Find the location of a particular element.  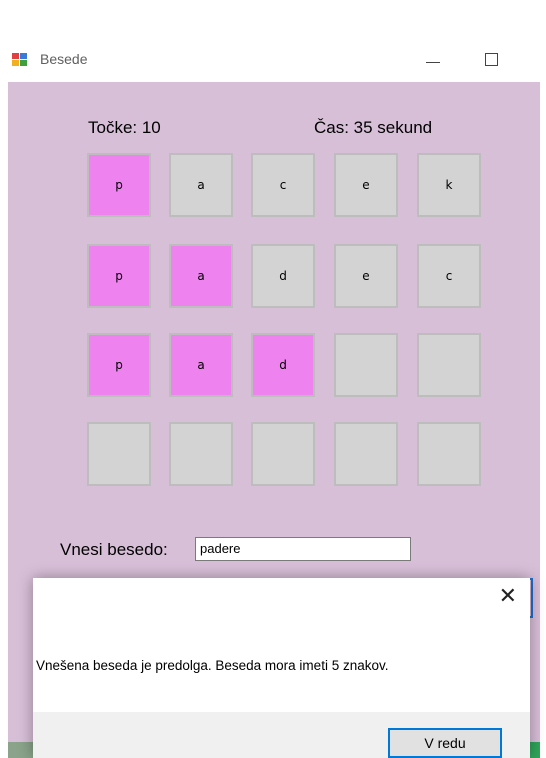

score-label: Točke: 10 is located at coordinates (124, 127).